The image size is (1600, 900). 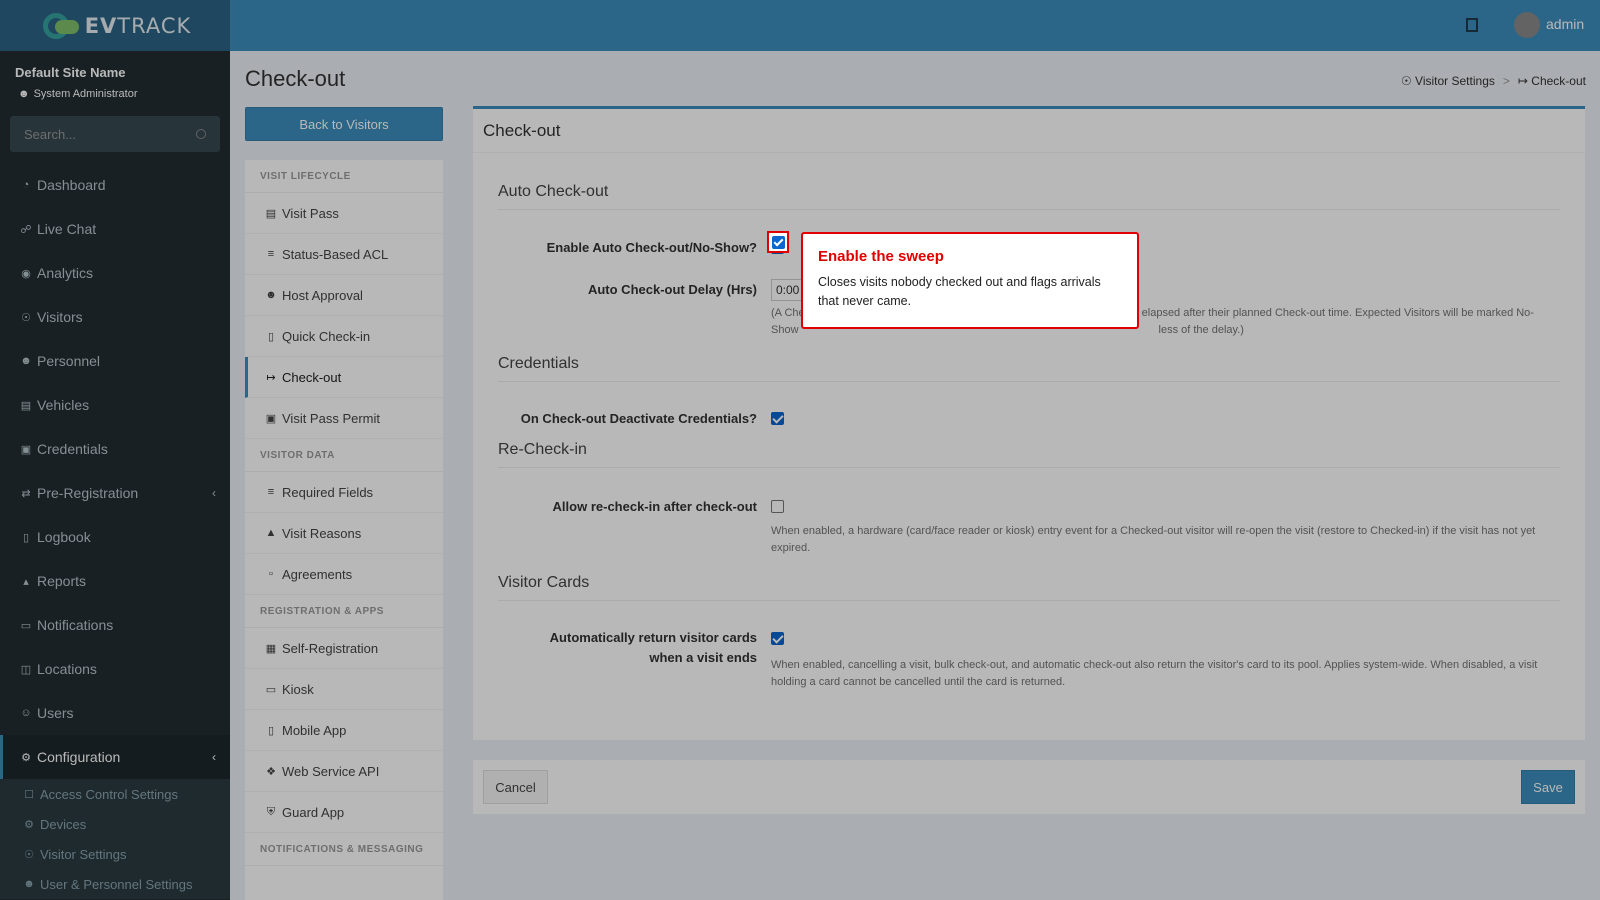 What do you see at coordinates (344, 377) in the screenshot?
I see `settings-nav-check-out: ↦ Check-out` at bounding box center [344, 377].